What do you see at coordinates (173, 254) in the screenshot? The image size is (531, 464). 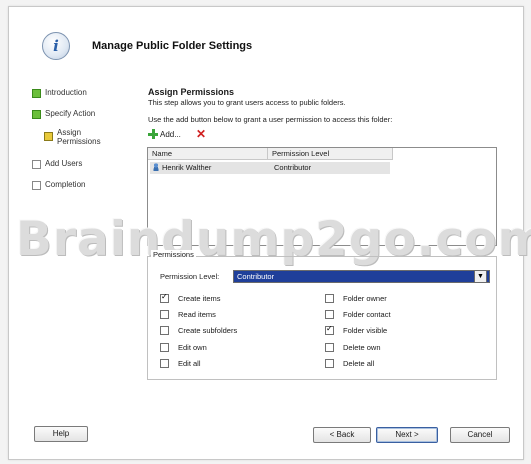 I see `permissions-group-label: Permissions` at bounding box center [173, 254].